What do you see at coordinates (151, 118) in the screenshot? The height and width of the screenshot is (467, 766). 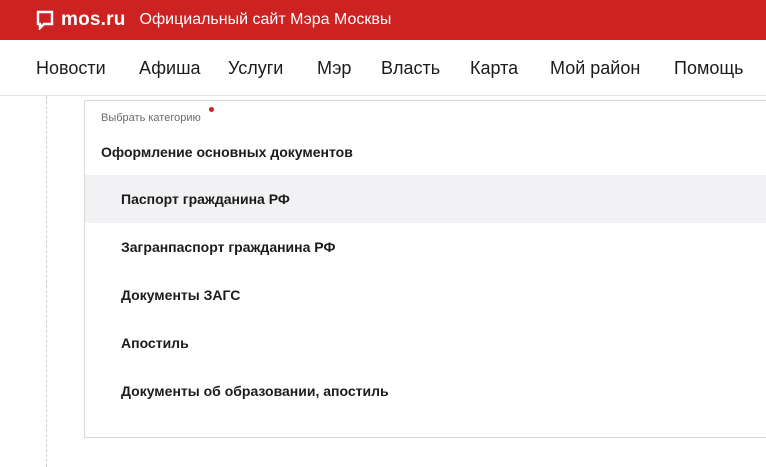 I see `category-field-label: Выбрать категорию` at bounding box center [151, 118].